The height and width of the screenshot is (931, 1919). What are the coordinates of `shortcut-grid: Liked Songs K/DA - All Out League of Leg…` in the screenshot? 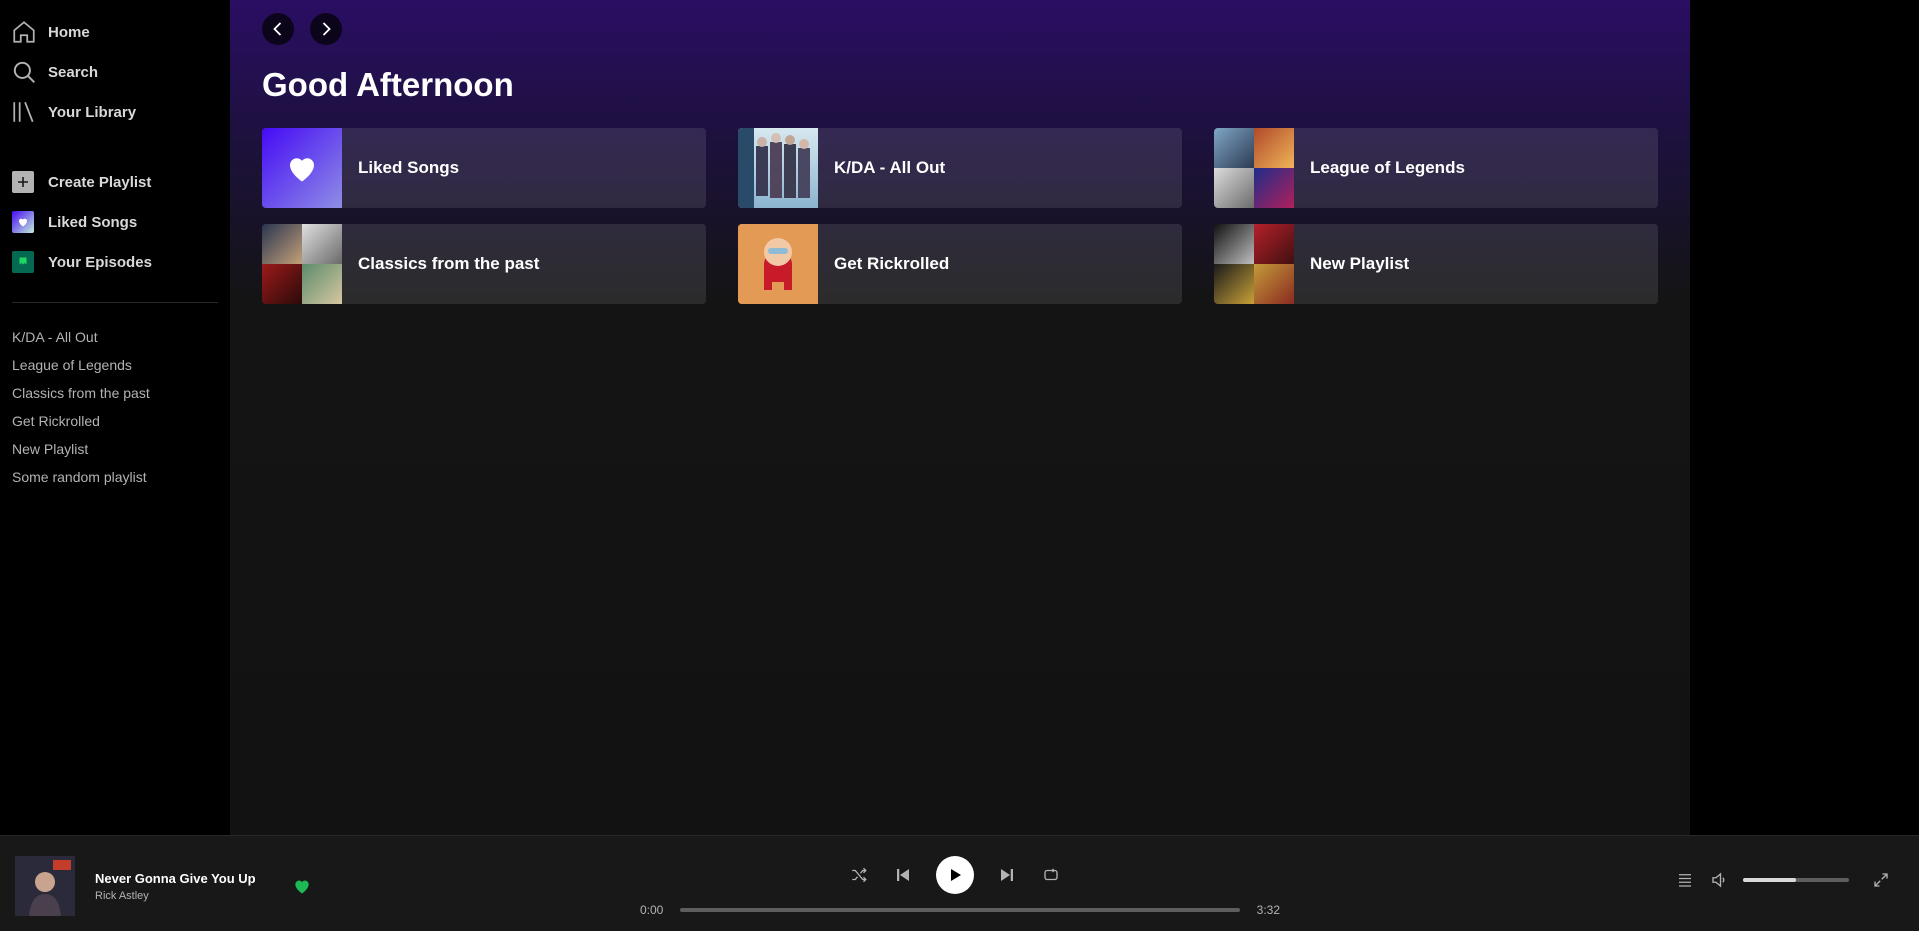 It's located at (960, 216).